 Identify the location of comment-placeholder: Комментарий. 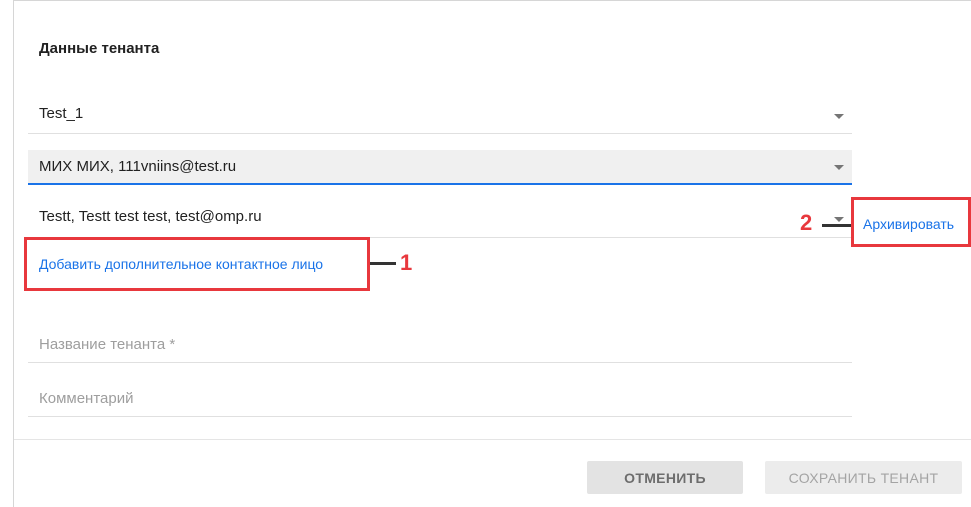
(86, 398).